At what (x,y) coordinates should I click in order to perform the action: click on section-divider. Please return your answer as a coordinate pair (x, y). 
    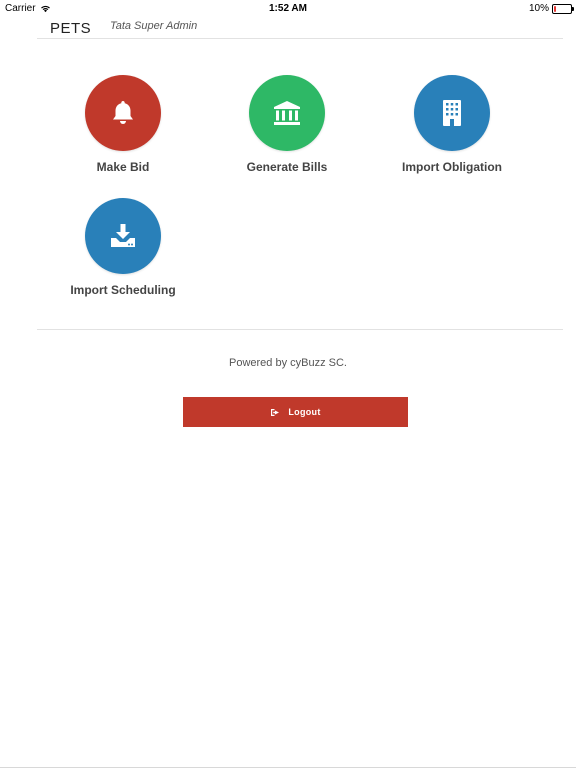
    Looking at the image, I should click on (300, 329).